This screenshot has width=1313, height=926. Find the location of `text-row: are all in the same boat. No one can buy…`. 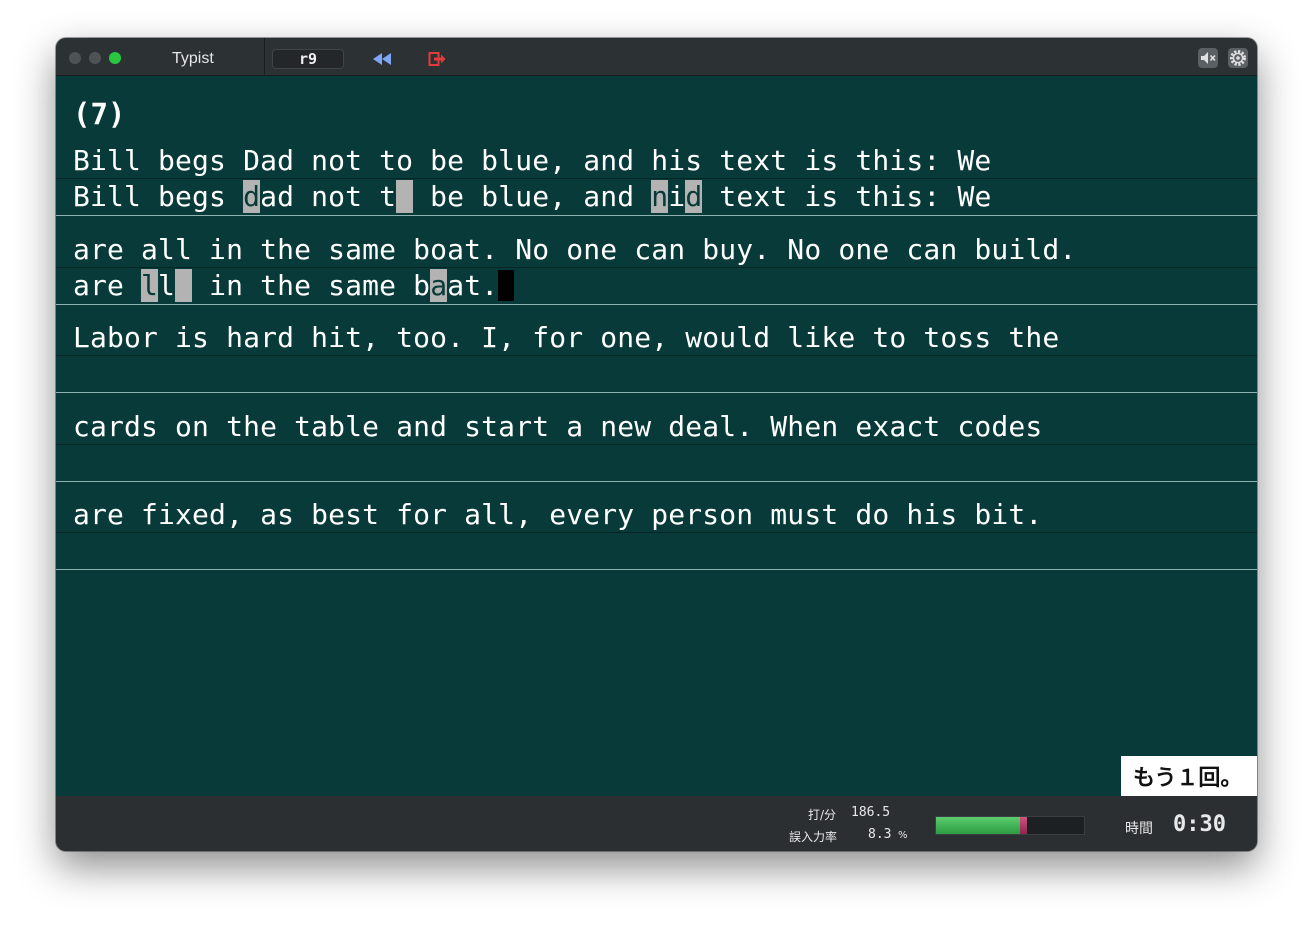

text-row: are all in the same boat. No one can buy… is located at coordinates (656, 277).